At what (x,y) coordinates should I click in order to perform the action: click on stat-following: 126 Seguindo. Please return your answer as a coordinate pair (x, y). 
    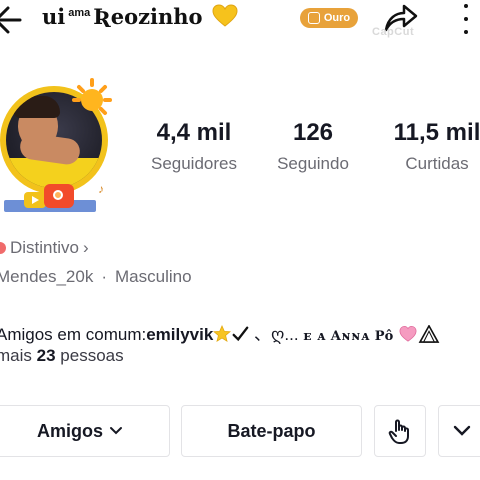
    Looking at the image, I should click on (313, 146).